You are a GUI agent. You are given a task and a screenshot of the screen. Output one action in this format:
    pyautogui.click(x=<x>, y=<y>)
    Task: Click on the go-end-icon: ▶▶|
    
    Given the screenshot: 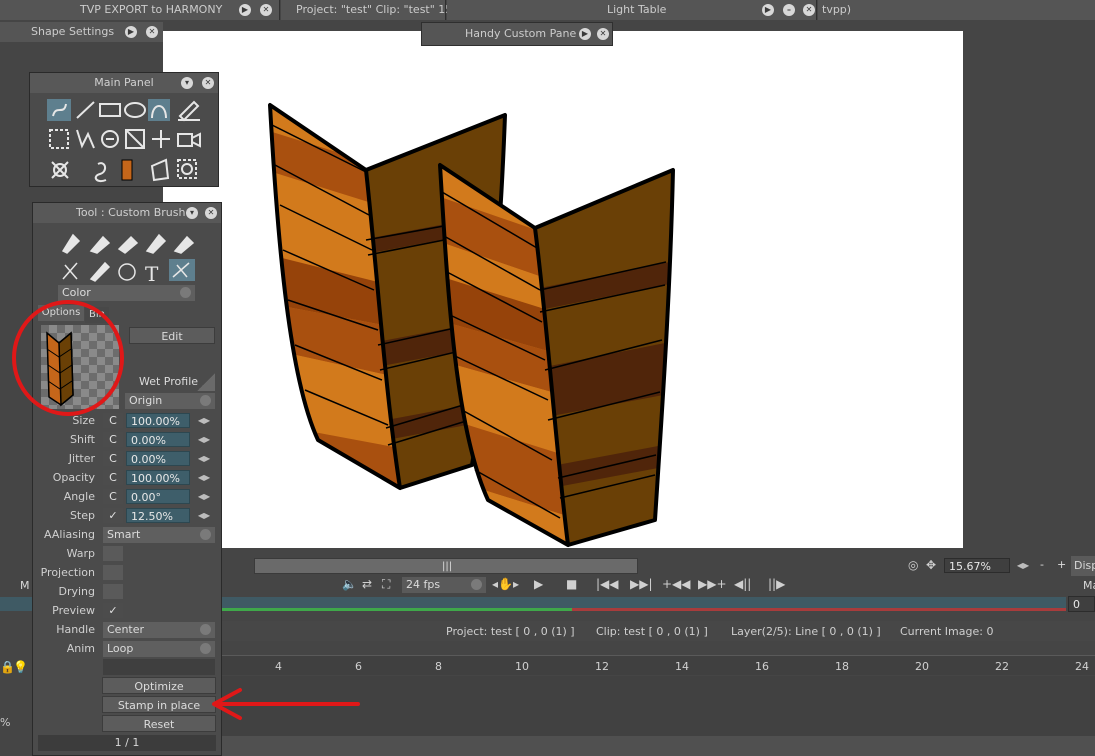 What is the action you would take?
    pyautogui.click(x=641, y=585)
    